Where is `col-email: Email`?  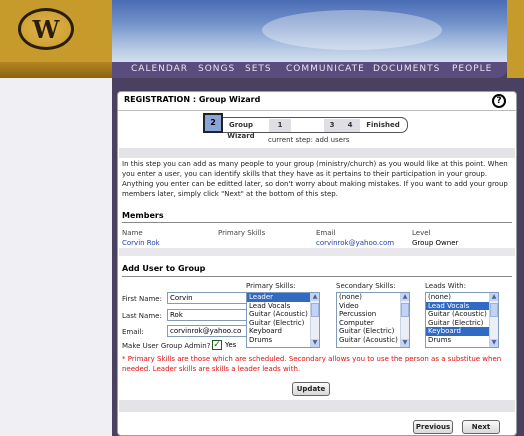 col-email: Email is located at coordinates (326, 233).